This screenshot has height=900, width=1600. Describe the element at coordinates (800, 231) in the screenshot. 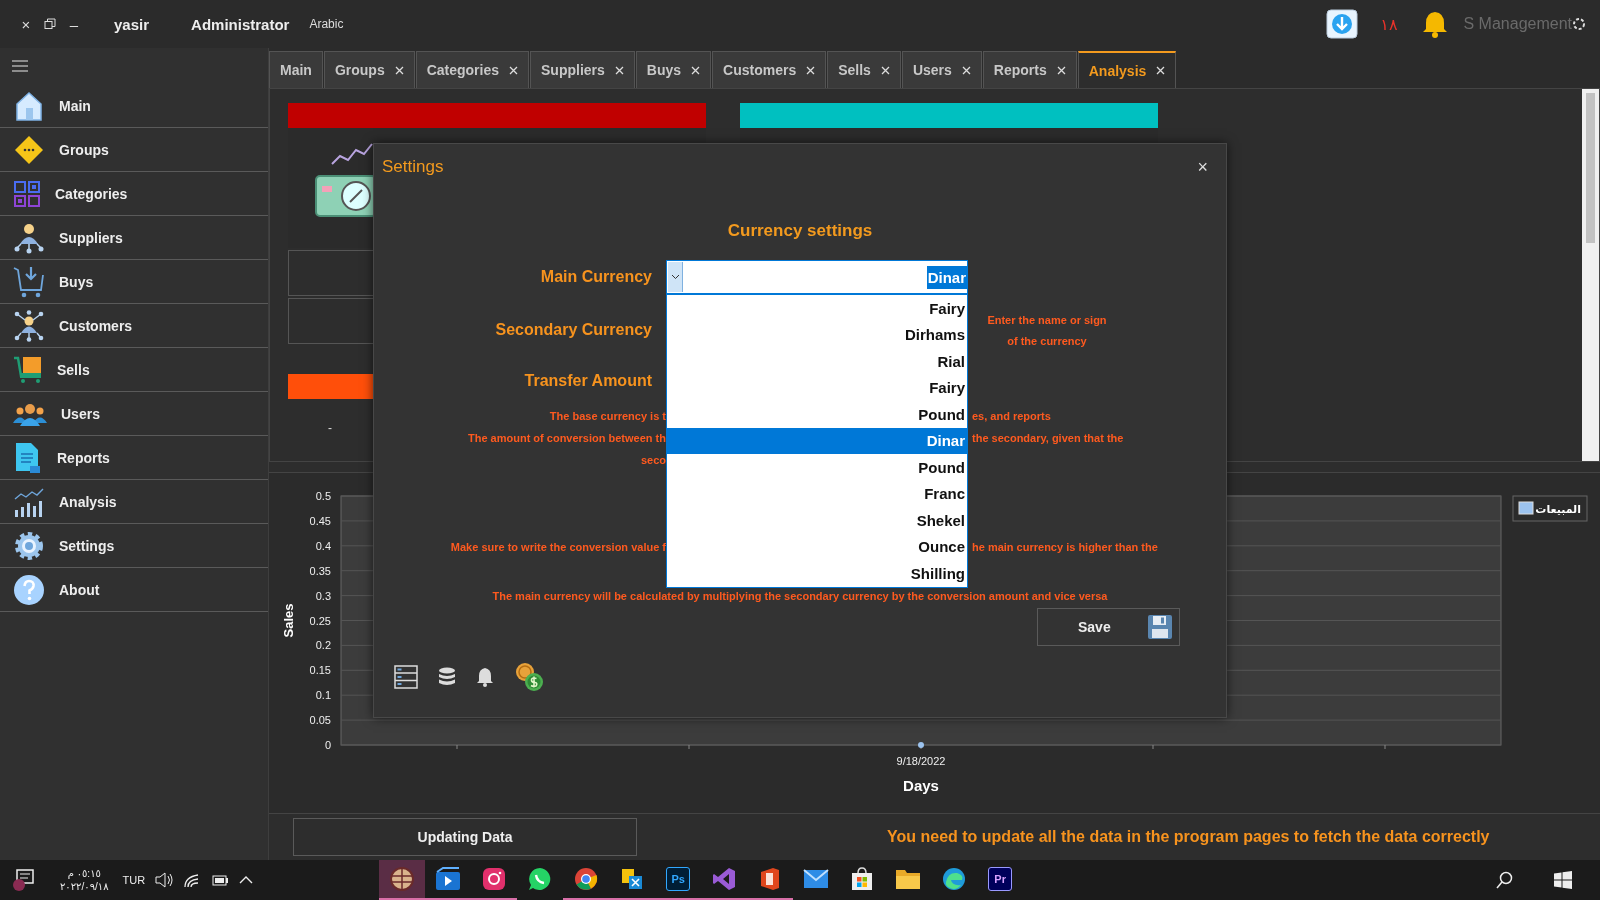

I see `section-heading: Currency settings` at that location.